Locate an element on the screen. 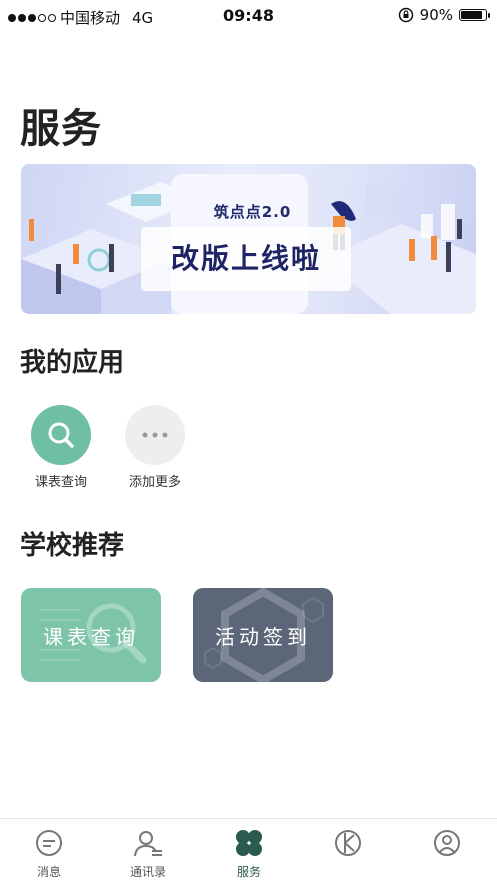 This screenshot has width=497, height=884. card-course-schedule: 课表查询 is located at coordinates (91, 635).